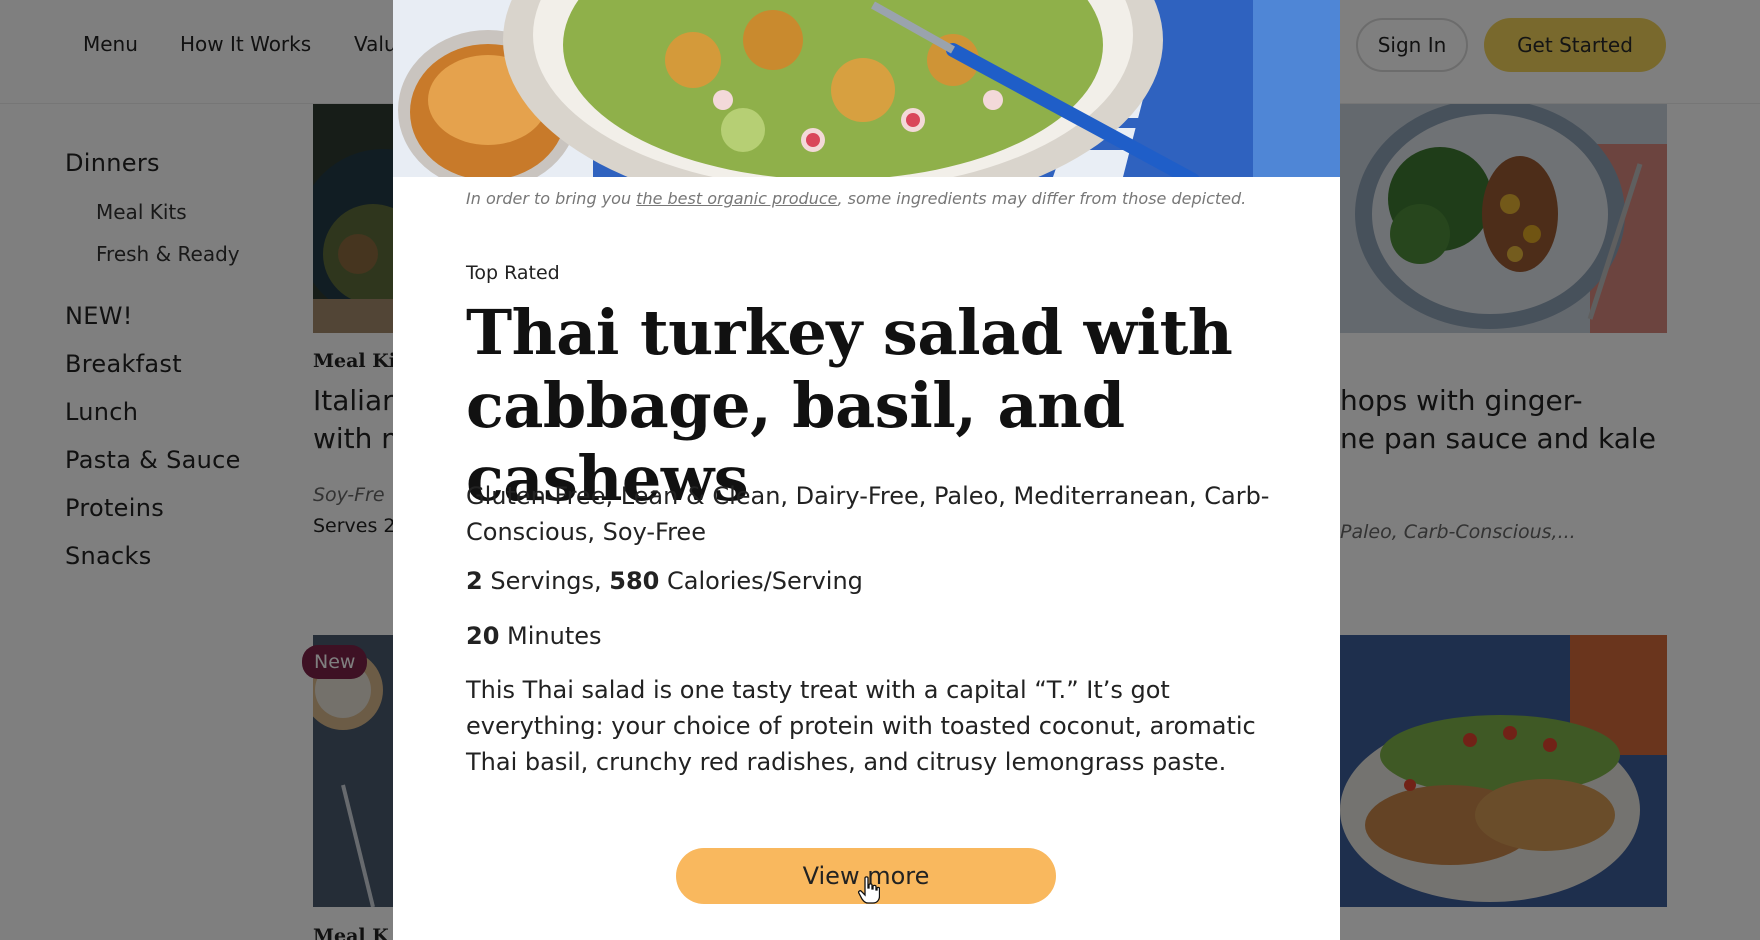 This screenshot has width=1760, height=940. Describe the element at coordinates (551, 198) in the screenshot. I see `disclaimer-text: In order to bring you` at that location.